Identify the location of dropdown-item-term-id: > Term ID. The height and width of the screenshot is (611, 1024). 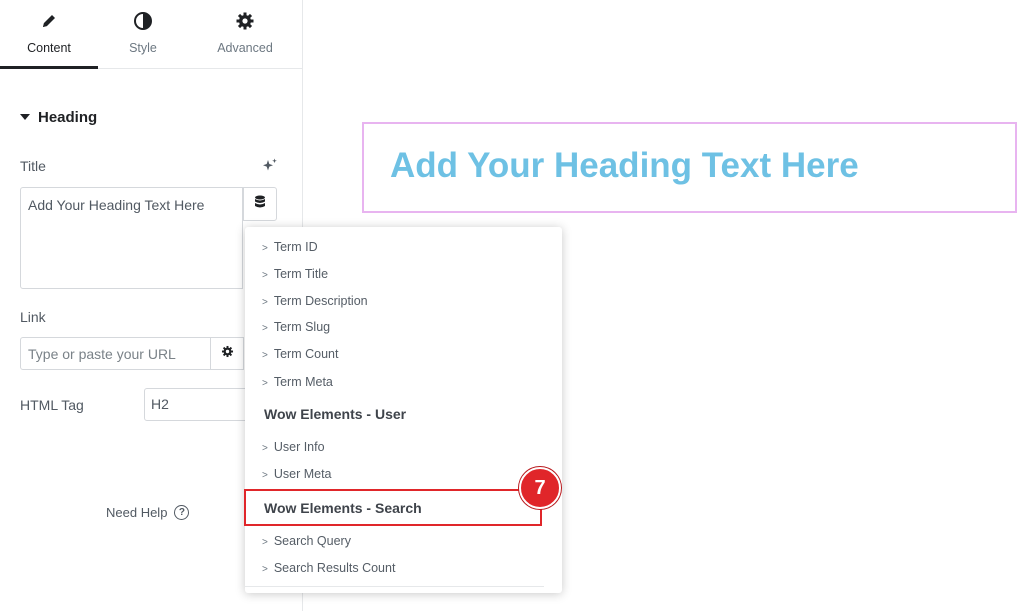
(290, 247).